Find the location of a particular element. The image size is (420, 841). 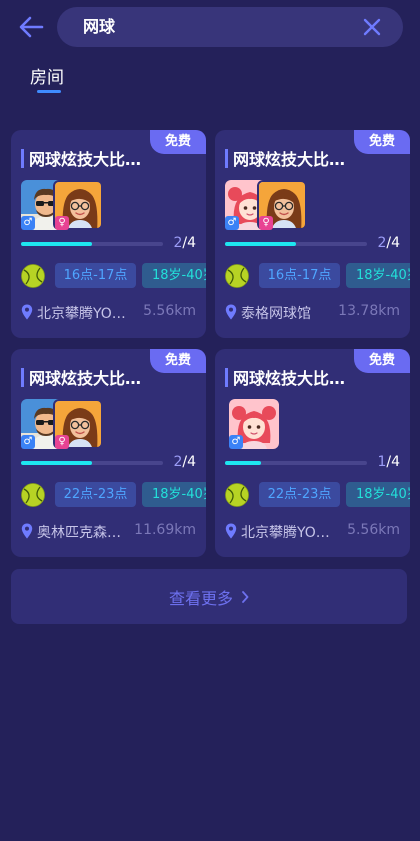

arrow-left-icon is located at coordinates (31, 27).